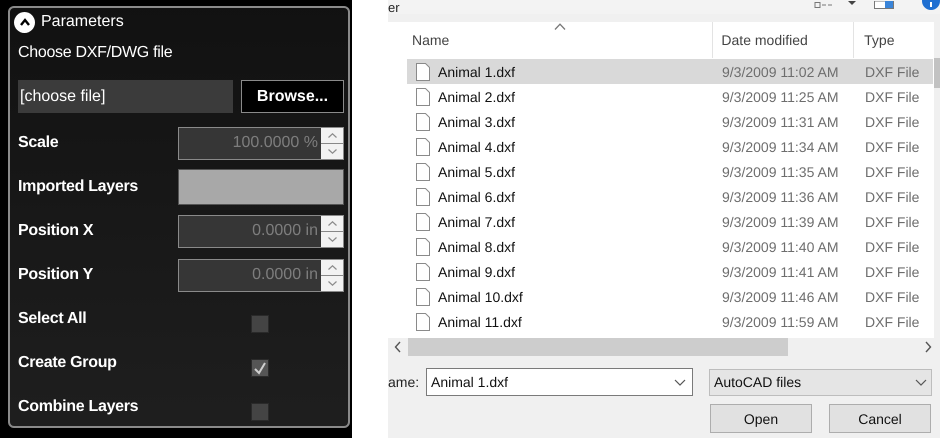  I want to click on file-row: Animal 7.dxf 9/3/2009 11:39 AM DXF File, so click(670, 221).